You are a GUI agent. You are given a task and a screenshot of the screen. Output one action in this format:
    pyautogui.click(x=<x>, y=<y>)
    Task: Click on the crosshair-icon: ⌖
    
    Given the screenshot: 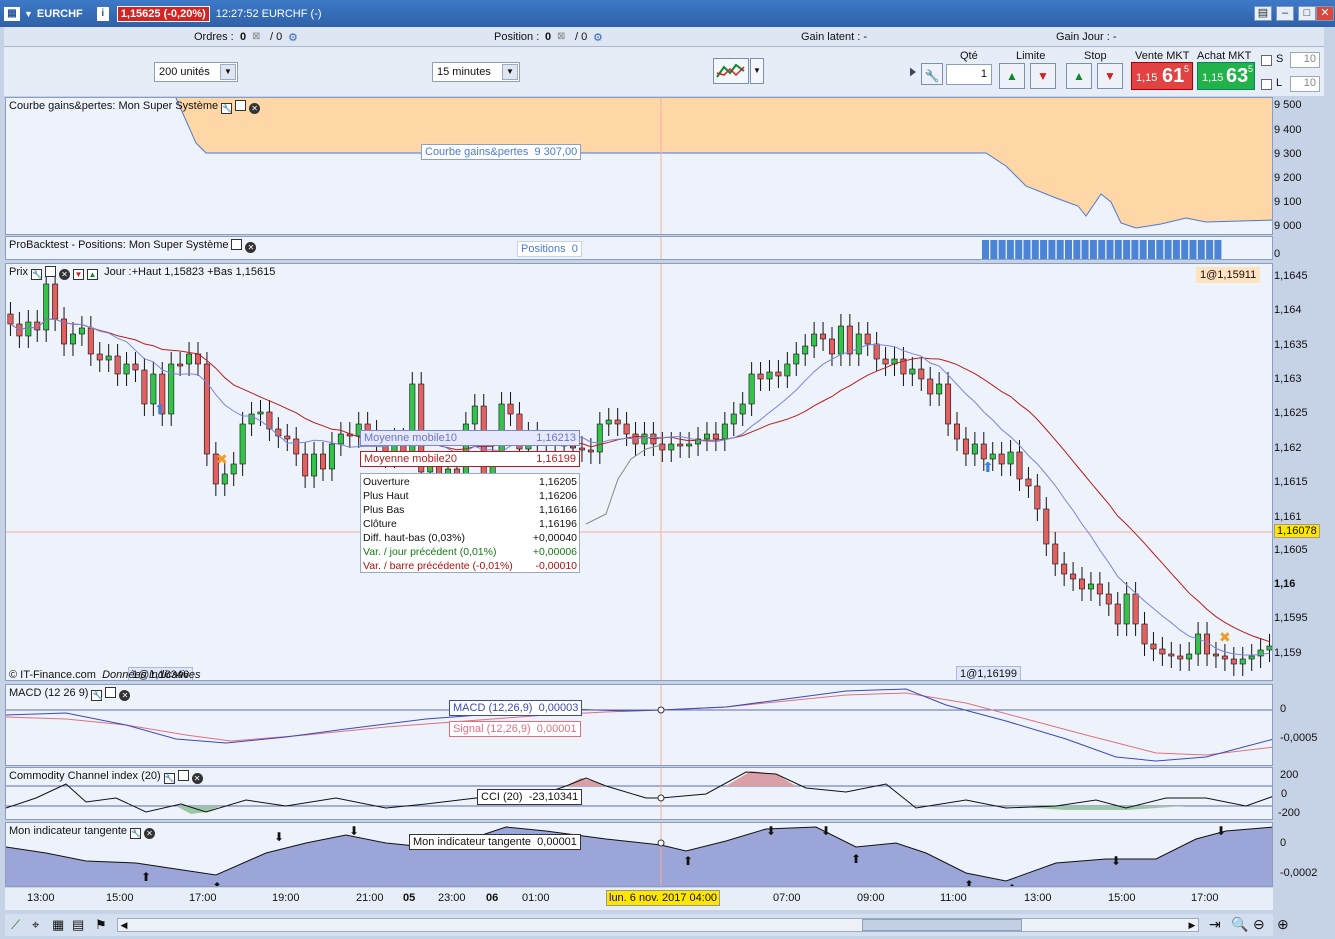 What is the action you would take?
    pyautogui.click(x=35, y=925)
    